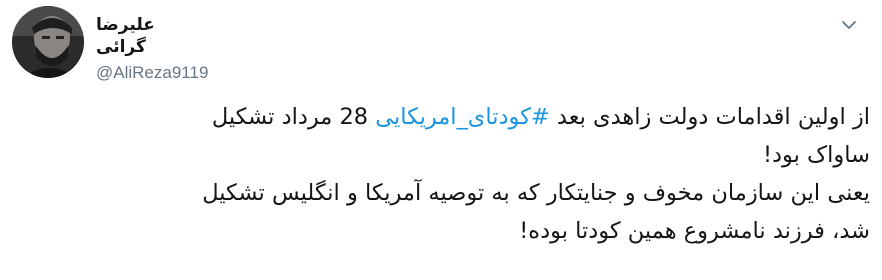 Image resolution: width=882 pixels, height=280 pixels. I want to click on tweet-line-4: شد، فرزند نامشروع همین کودتا بوده!, so click(694, 231).